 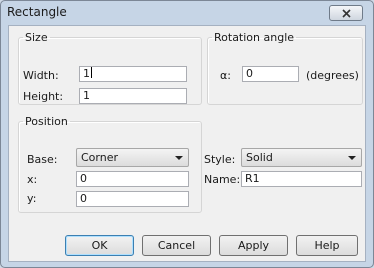 I want to click on style-label: Style:, so click(x=220, y=159).